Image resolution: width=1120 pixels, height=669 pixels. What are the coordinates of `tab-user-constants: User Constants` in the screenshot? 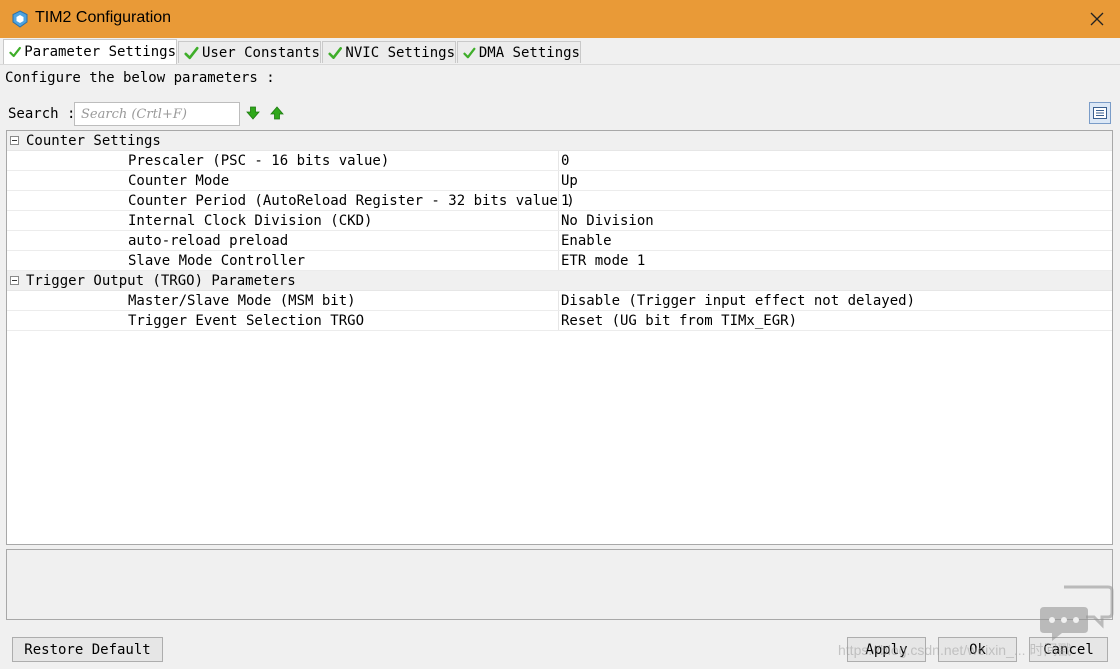 It's located at (249, 52).